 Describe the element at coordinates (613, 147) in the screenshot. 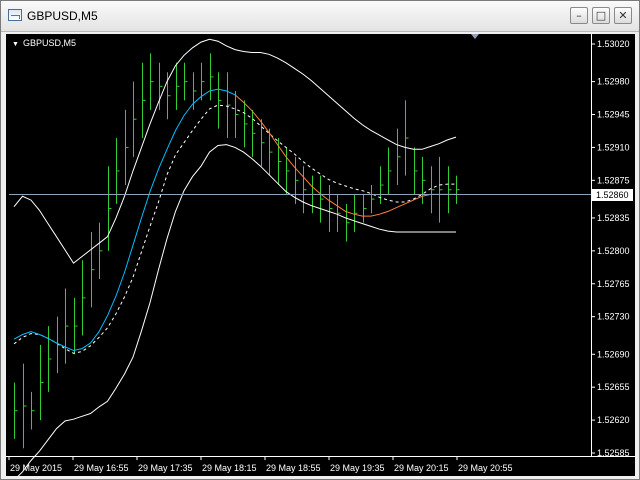

I see `price-tick-label: 1.52910` at that location.